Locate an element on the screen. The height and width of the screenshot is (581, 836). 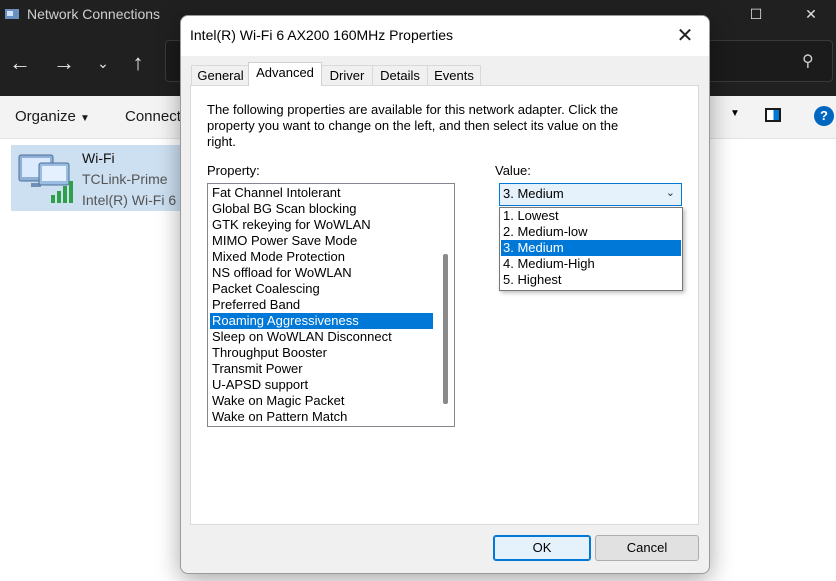
chevron-down-icon: ⌄ is located at coordinates (670, 192).